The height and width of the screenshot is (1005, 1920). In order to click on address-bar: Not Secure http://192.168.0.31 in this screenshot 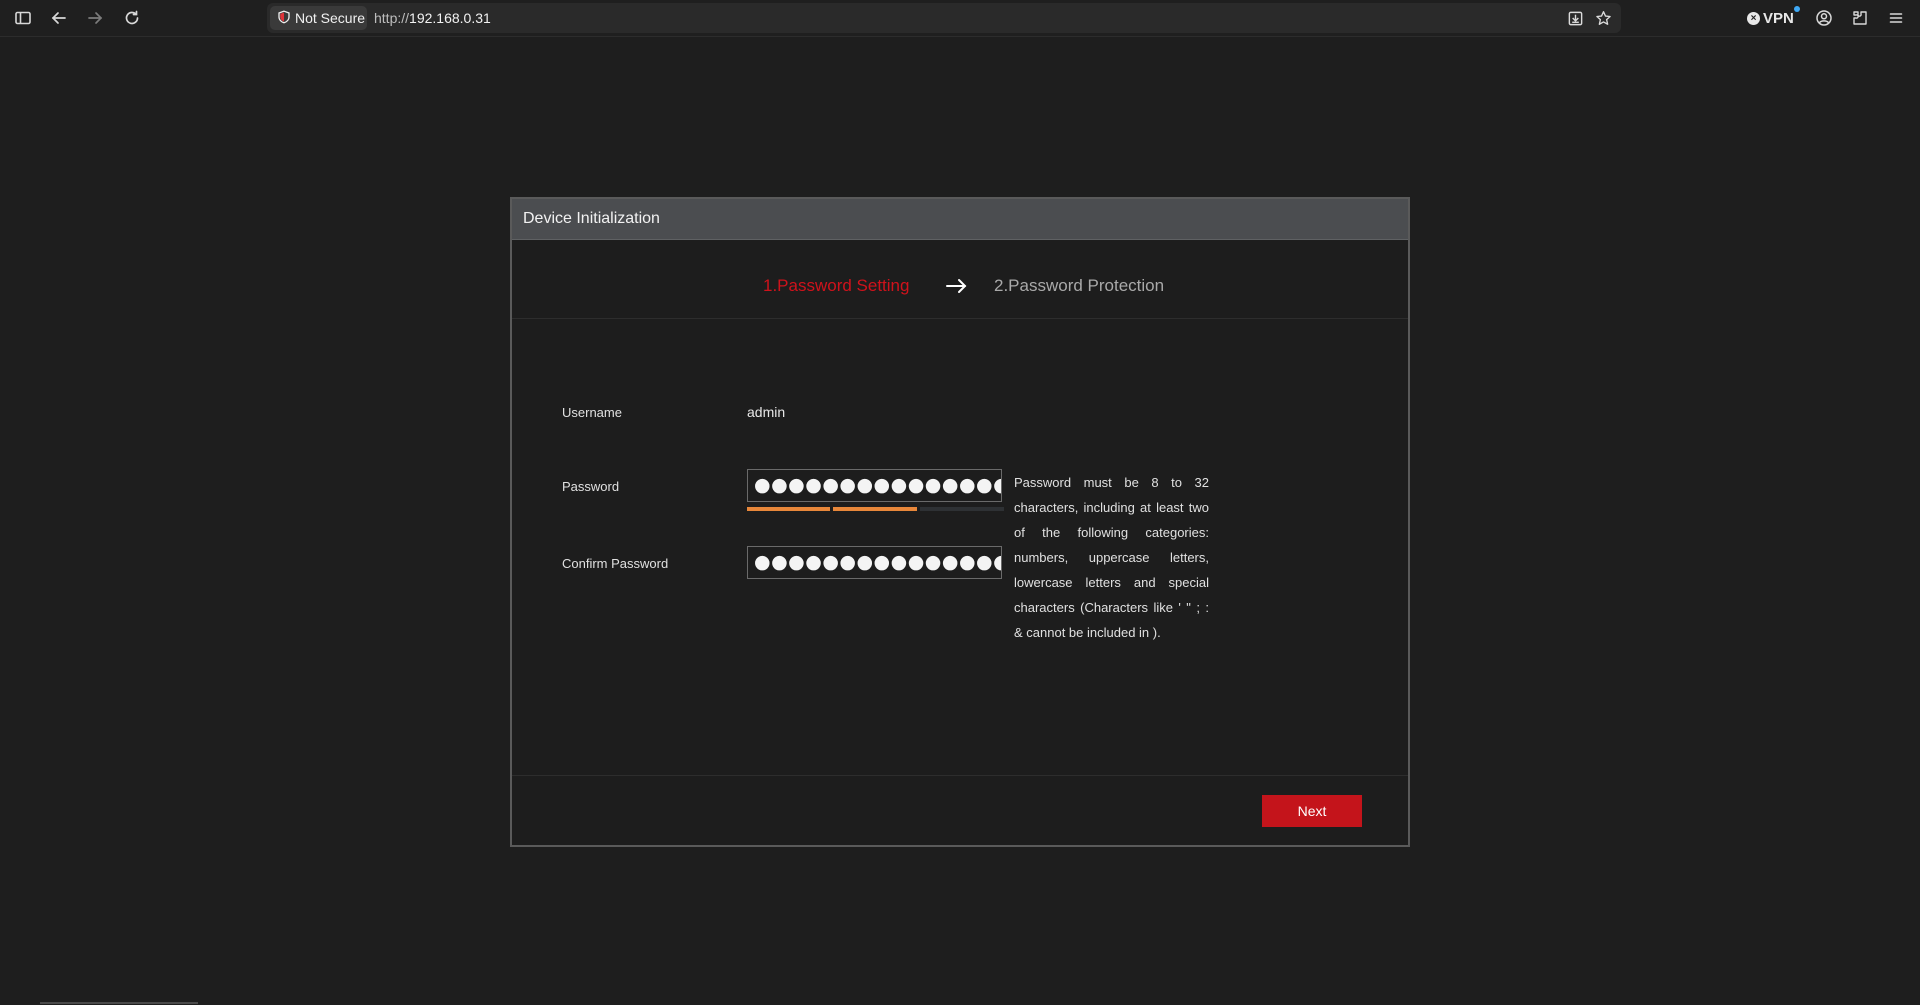, I will do `click(944, 18)`.